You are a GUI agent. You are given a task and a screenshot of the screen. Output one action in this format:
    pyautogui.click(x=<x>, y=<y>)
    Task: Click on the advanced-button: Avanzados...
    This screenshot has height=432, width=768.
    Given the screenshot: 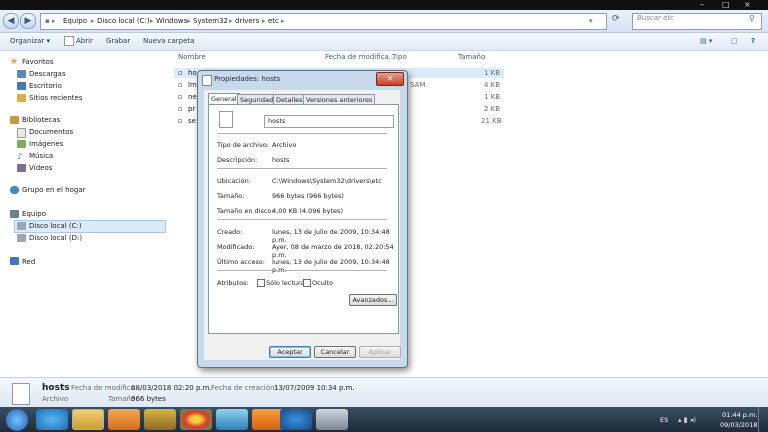 What is the action you would take?
    pyautogui.click(x=373, y=300)
    